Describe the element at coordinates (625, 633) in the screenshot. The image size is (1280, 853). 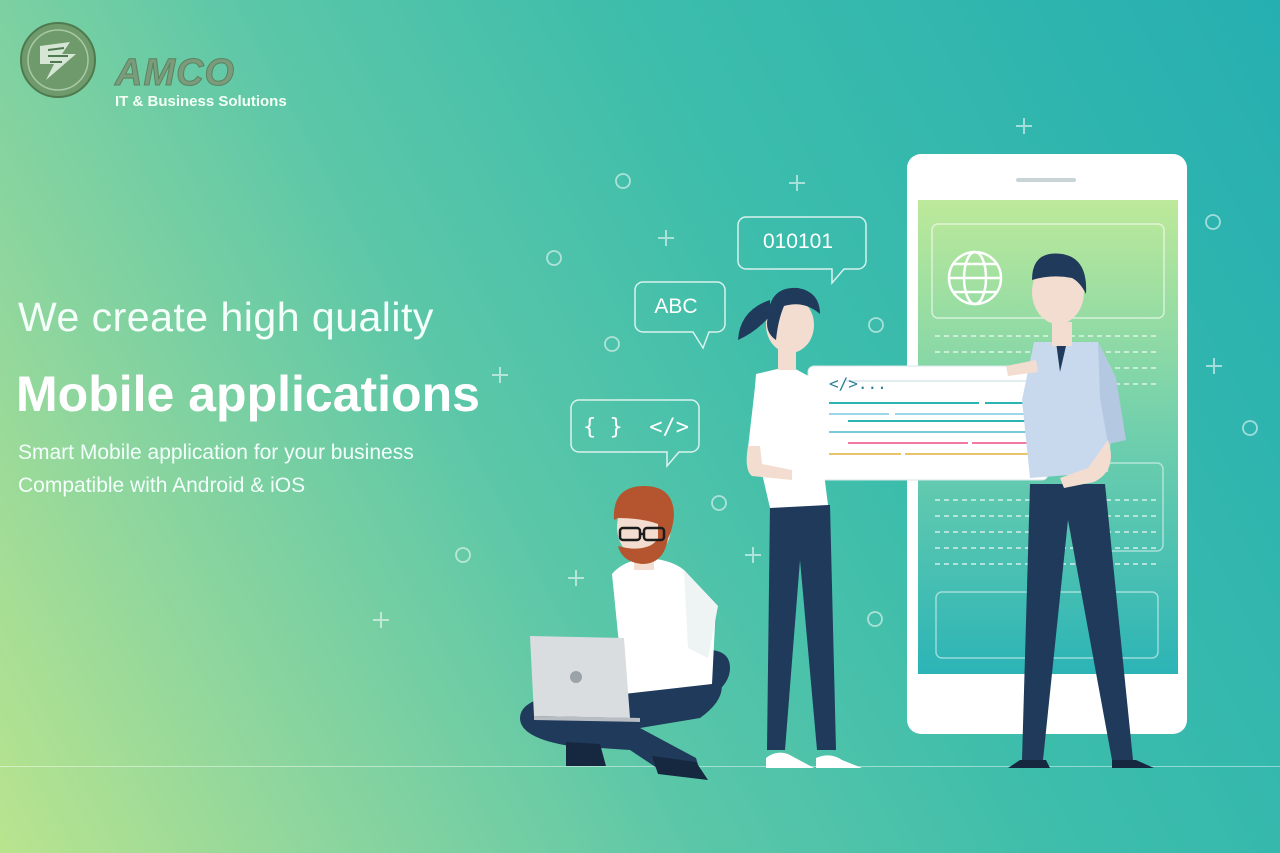
I see `man-seated` at that location.